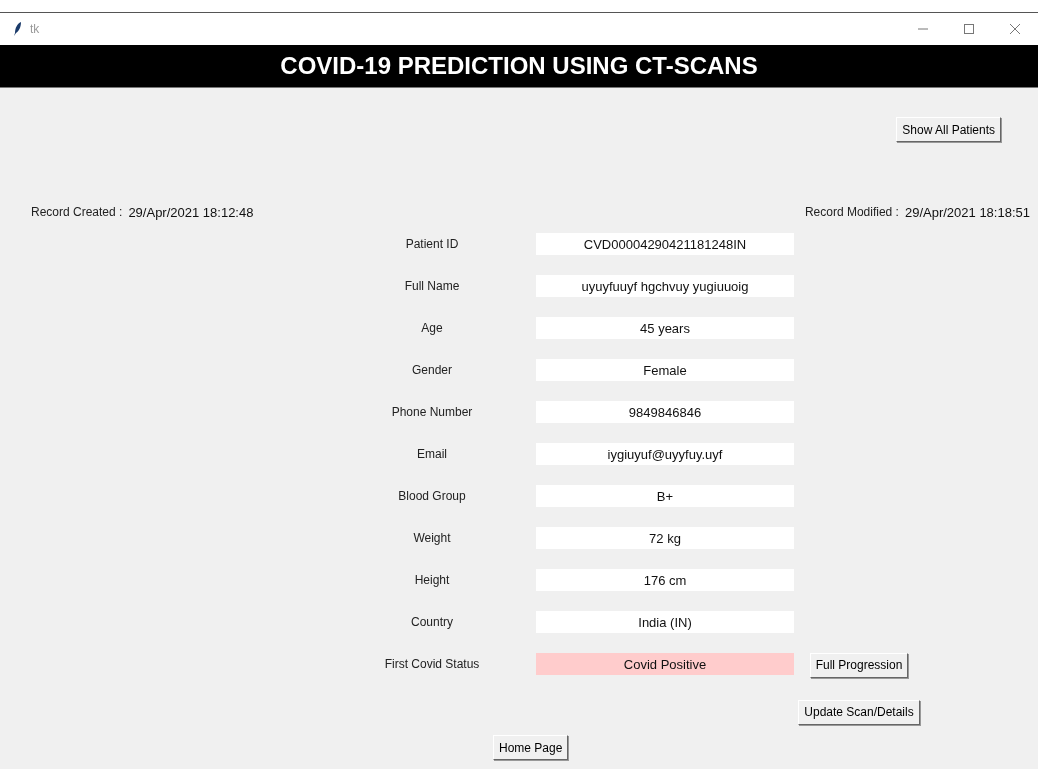  Describe the element at coordinates (665, 496) in the screenshot. I see `field-value: B+` at that location.